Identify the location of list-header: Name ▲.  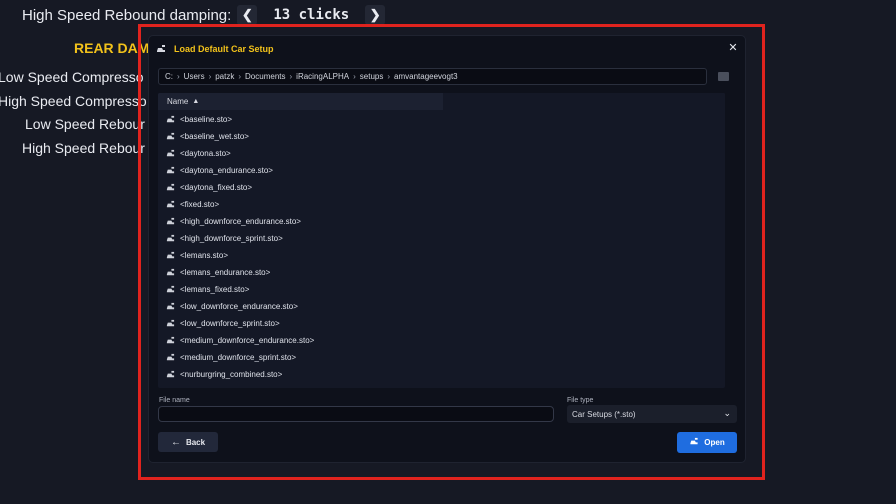
(441, 101).